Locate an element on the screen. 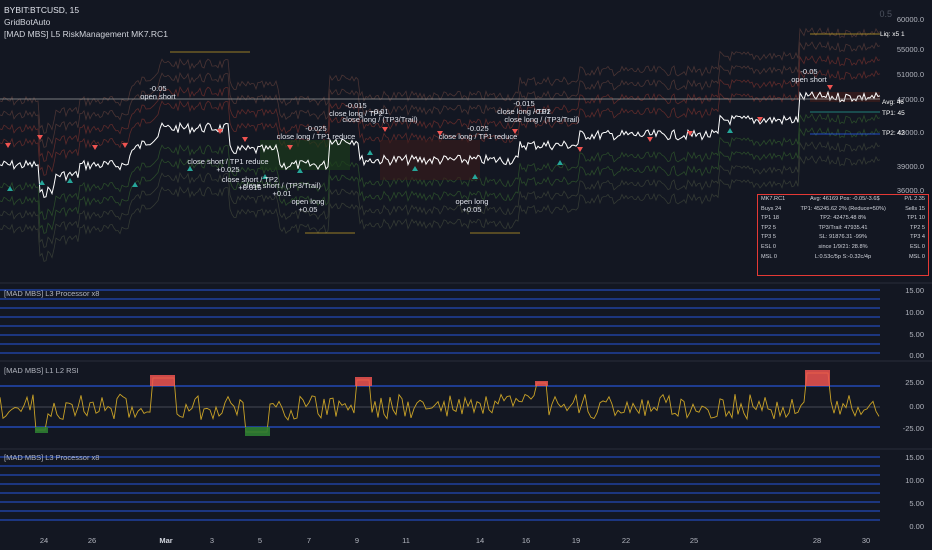 Image resolution: width=932 pixels, height=550 pixels. stats-cell: TP3/Trail: 47935.41 is located at coordinates (843, 227).